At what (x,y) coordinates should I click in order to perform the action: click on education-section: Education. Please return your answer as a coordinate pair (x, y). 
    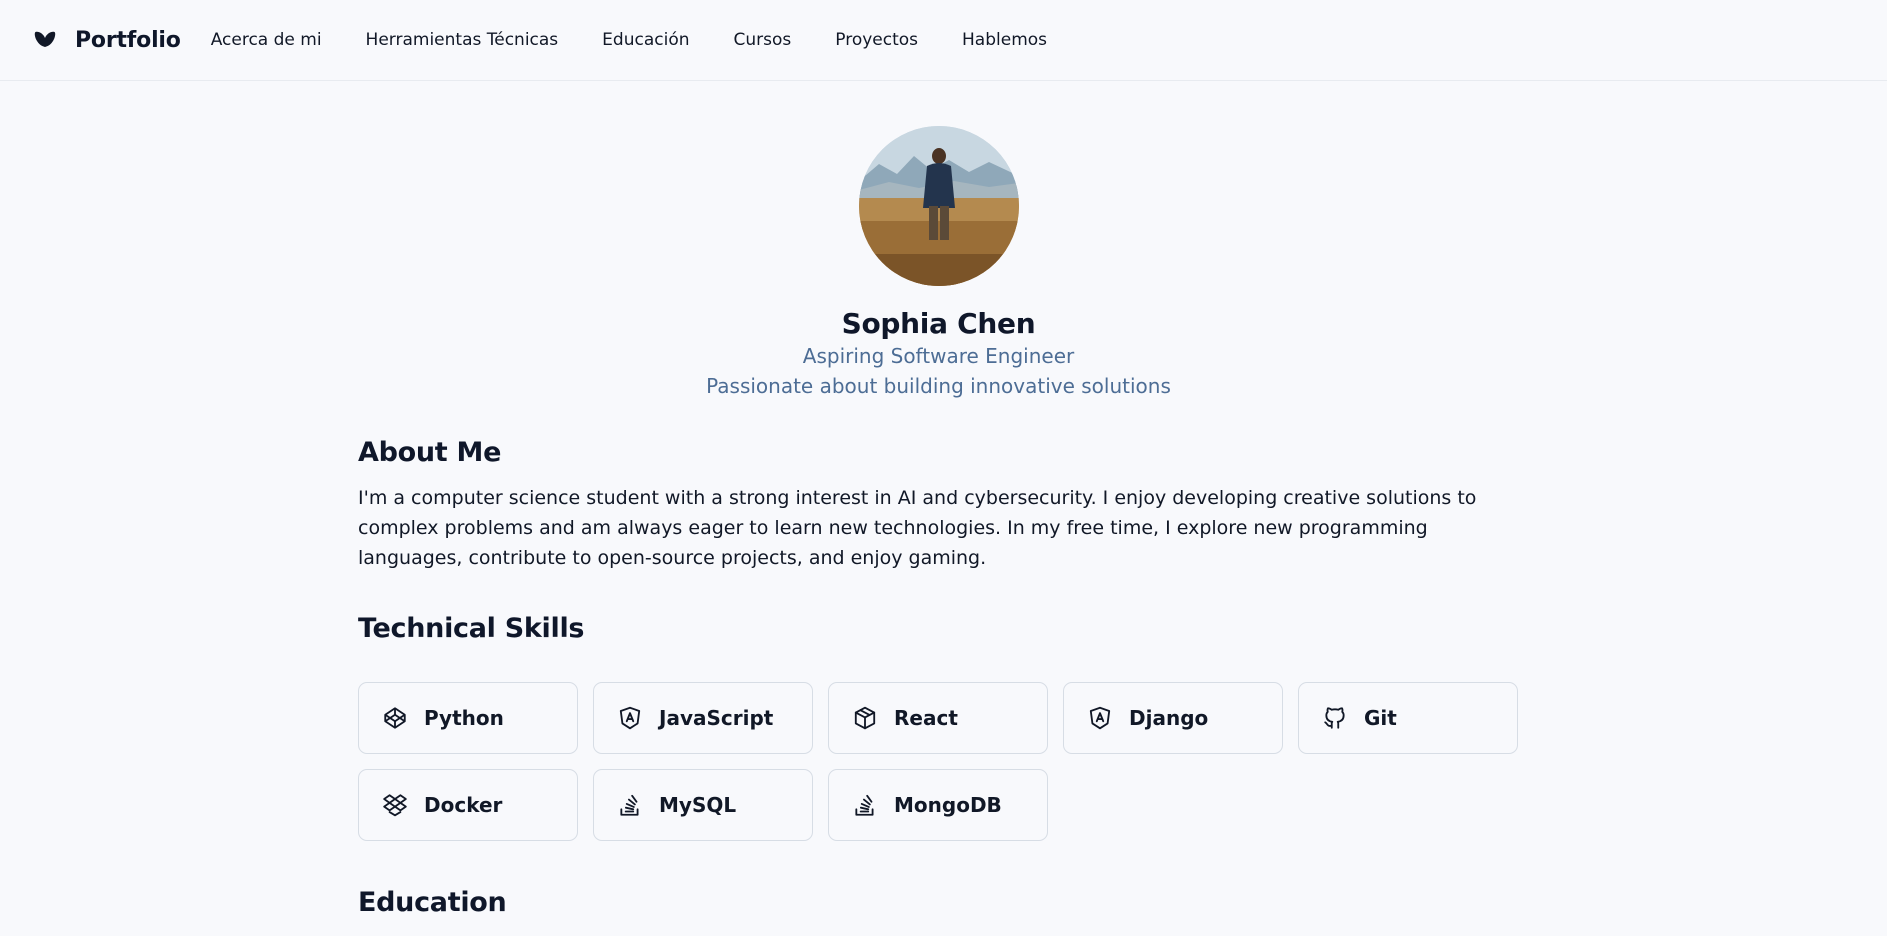
    Looking at the image, I should click on (938, 902).